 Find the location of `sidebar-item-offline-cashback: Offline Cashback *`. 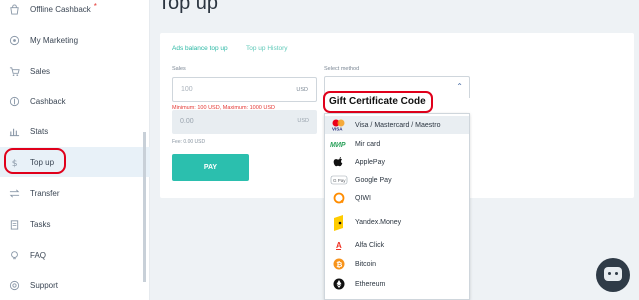

sidebar-item-offline-cashback: Offline Cashback * is located at coordinates (75, 12).